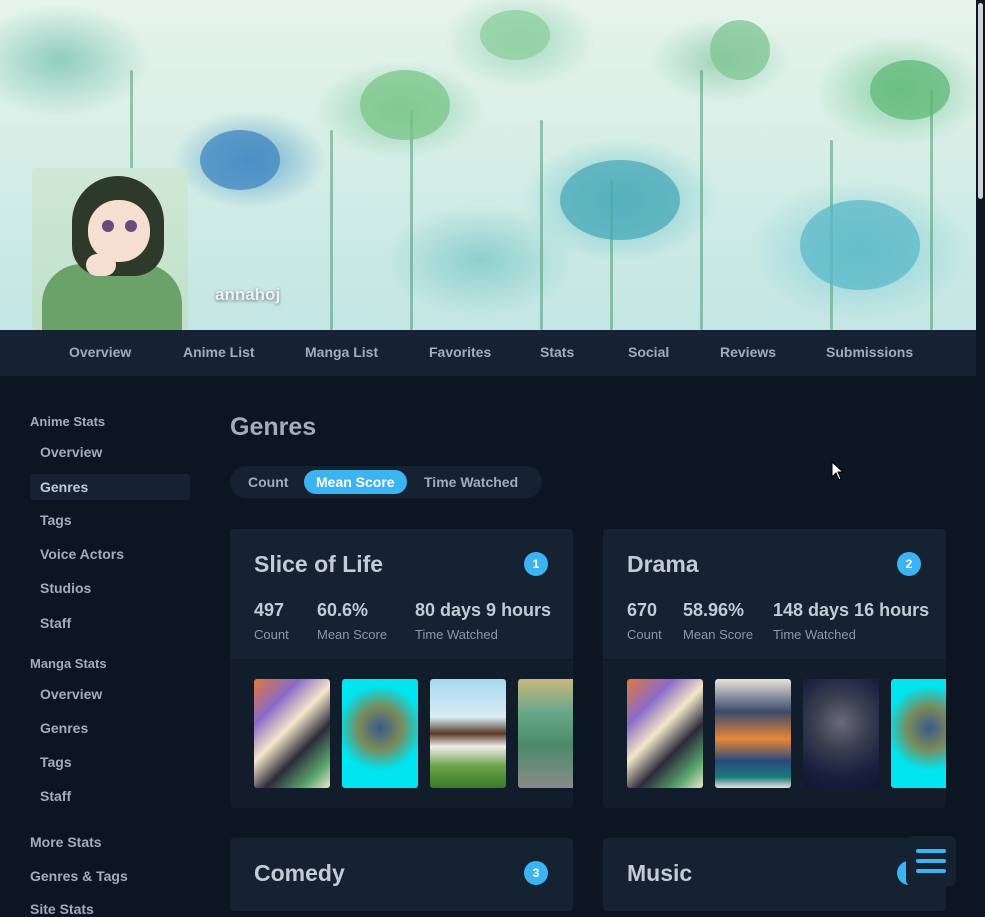 This screenshot has width=985, height=917. I want to click on page-title: Genres, so click(273, 427).